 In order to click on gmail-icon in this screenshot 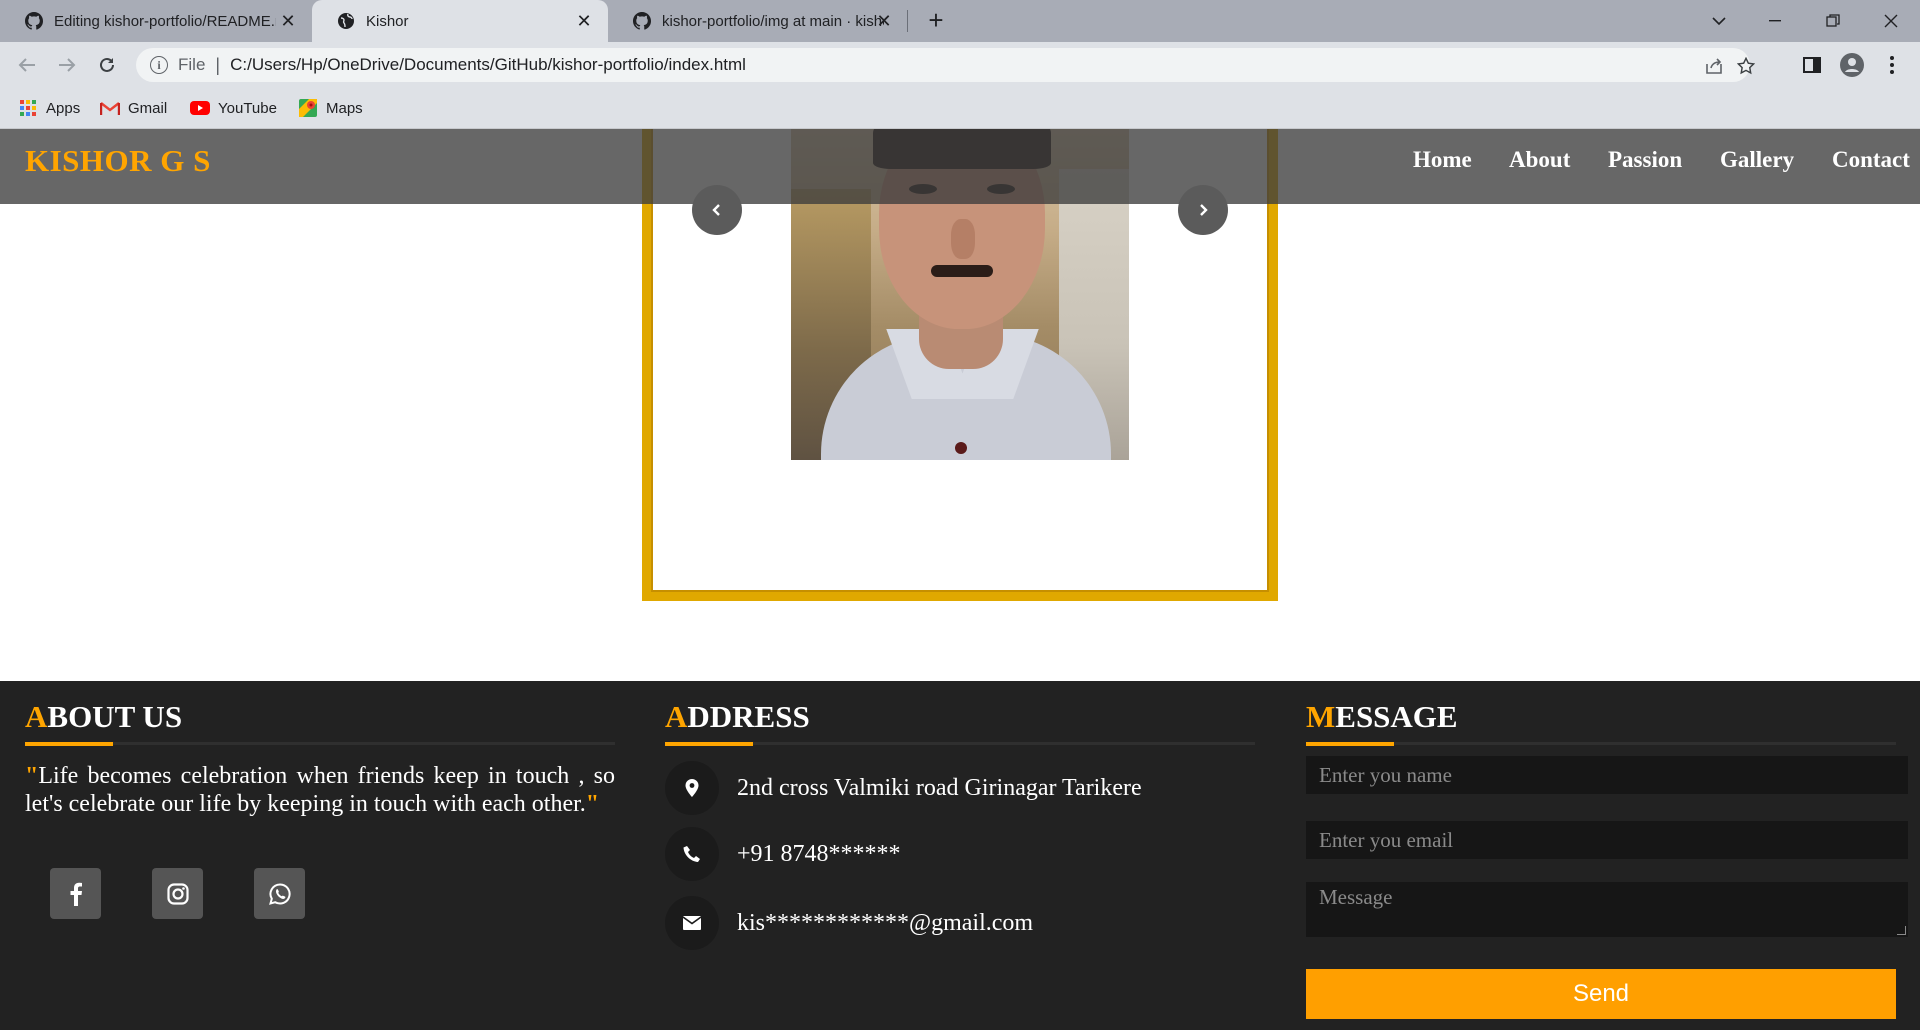, I will do `click(110, 108)`.